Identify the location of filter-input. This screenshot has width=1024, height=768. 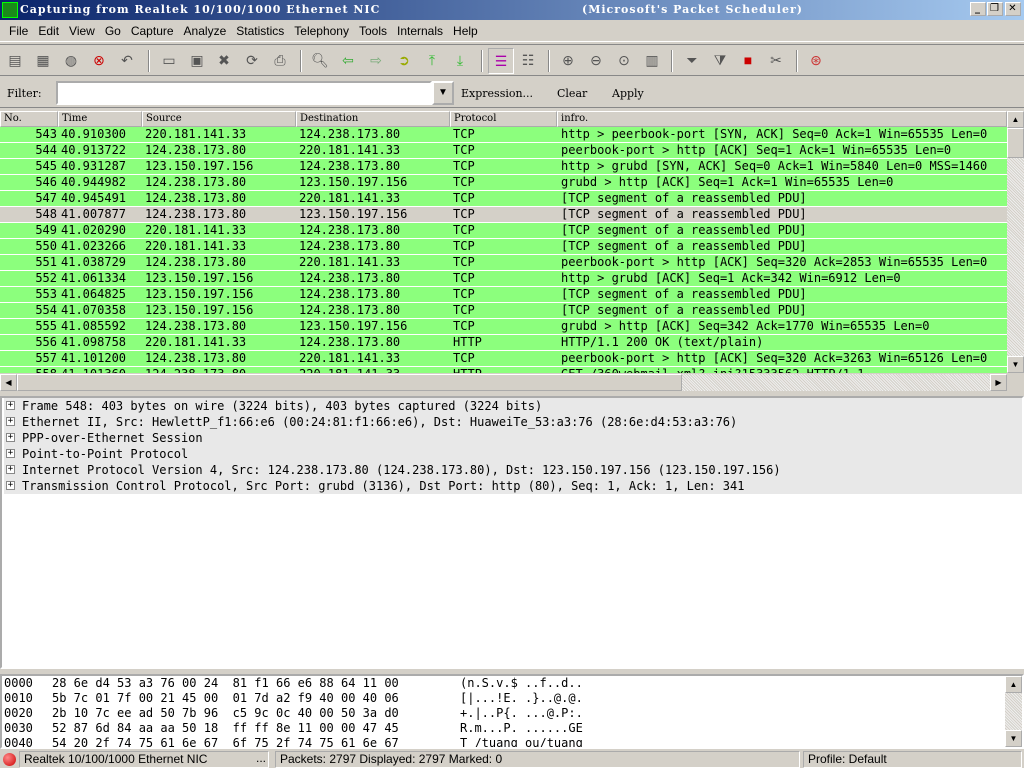
(244, 93).